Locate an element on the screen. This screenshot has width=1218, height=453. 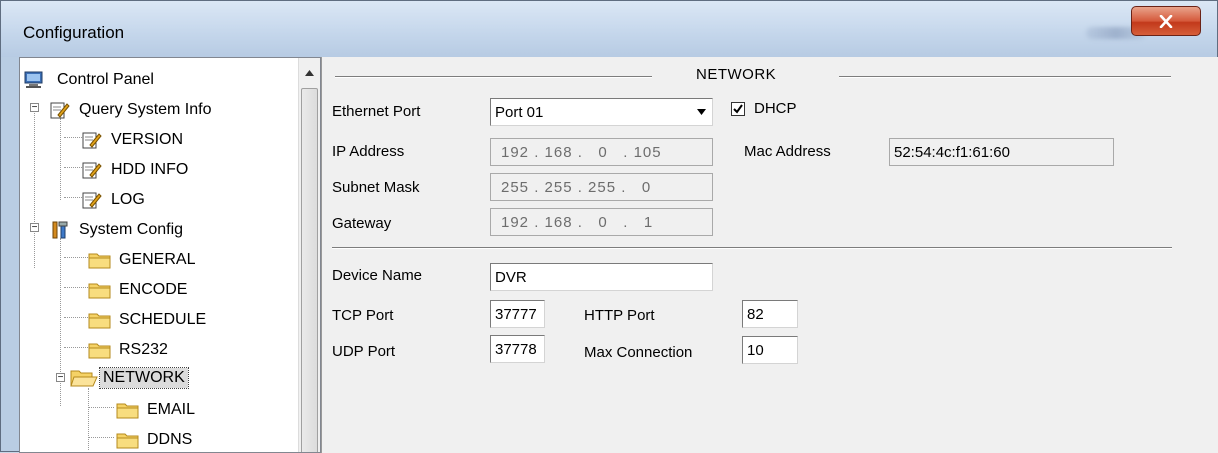
tcp-port-value: 37777 is located at coordinates (516, 314).